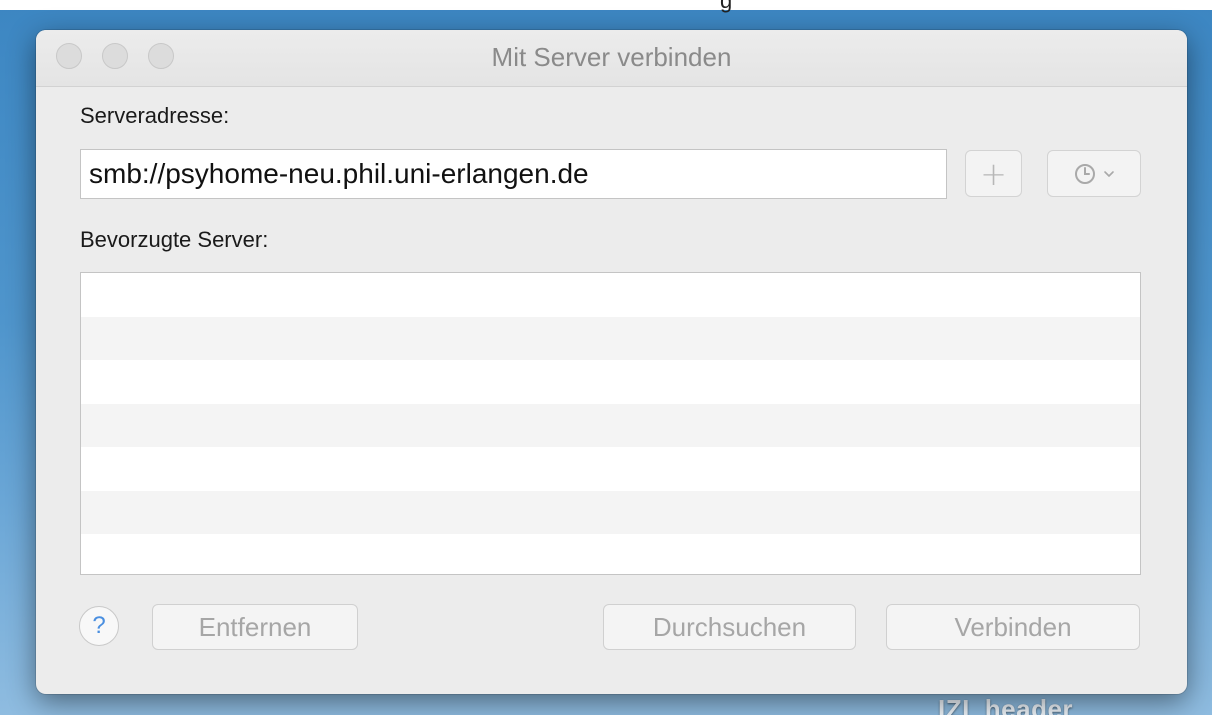 The width and height of the screenshot is (1212, 715). Describe the element at coordinates (606, 6) in the screenshot. I see `desktop-top-strip: g` at that location.